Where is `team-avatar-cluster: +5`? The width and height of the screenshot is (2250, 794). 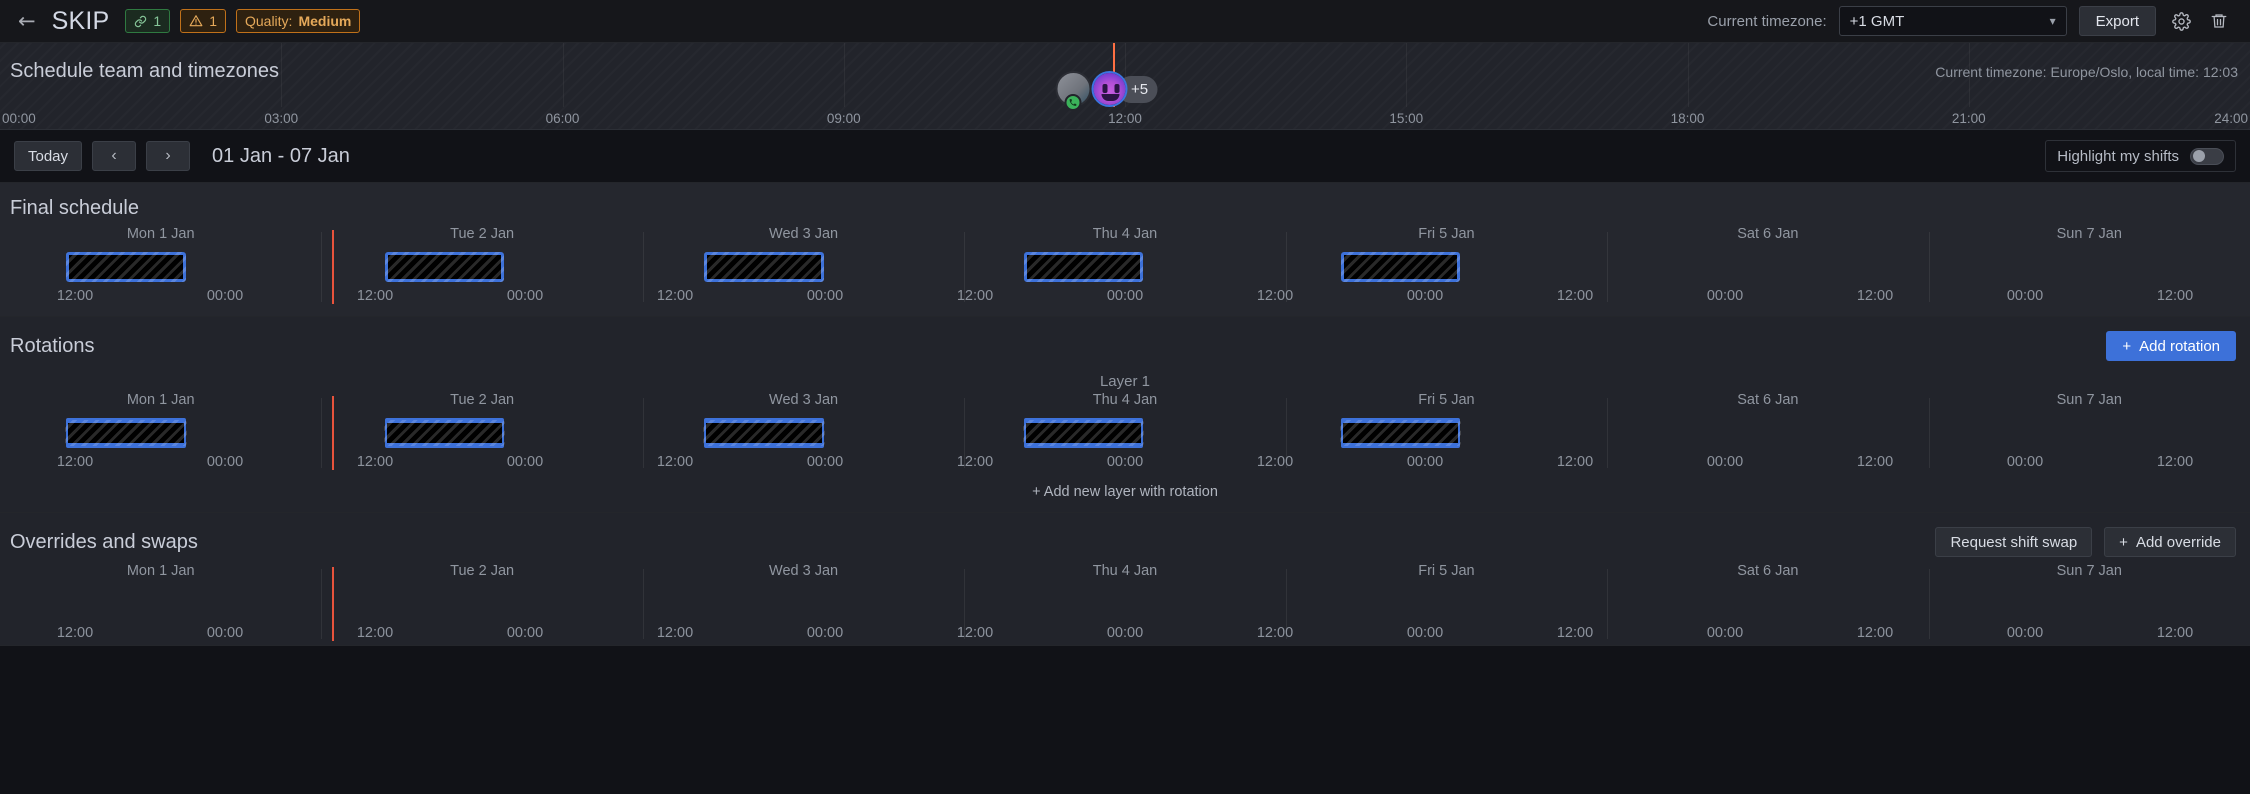 team-avatar-cluster: +5 is located at coordinates (1106, 90).